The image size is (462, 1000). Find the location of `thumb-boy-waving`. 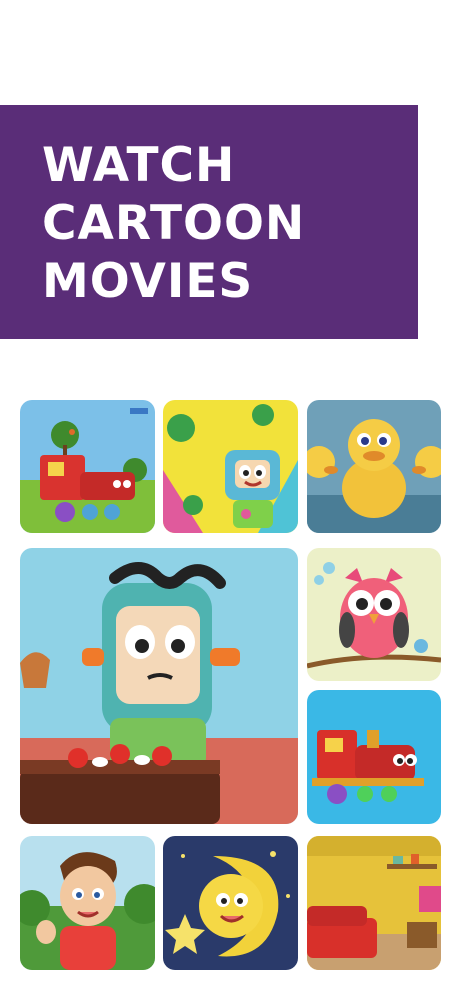

thumb-boy-waving is located at coordinates (87, 903).